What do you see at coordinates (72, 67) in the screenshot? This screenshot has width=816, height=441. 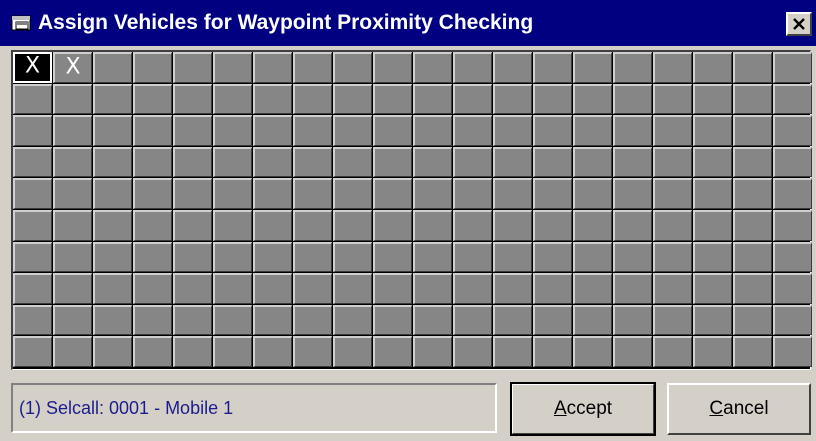 I see `grid-cell: X` at bounding box center [72, 67].